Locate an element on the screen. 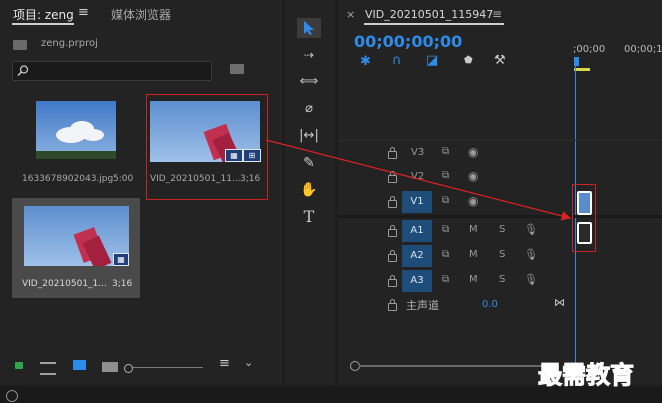 The width and height of the screenshot is (662, 403). creative-cloud-icon is located at coordinates (12, 396).